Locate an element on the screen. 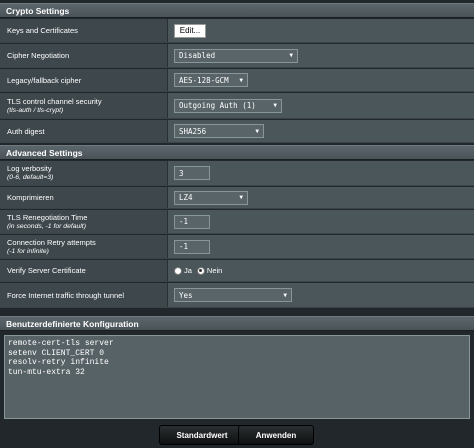  verify-server-cert-label: Verify Server Certificate is located at coordinates (84, 270).